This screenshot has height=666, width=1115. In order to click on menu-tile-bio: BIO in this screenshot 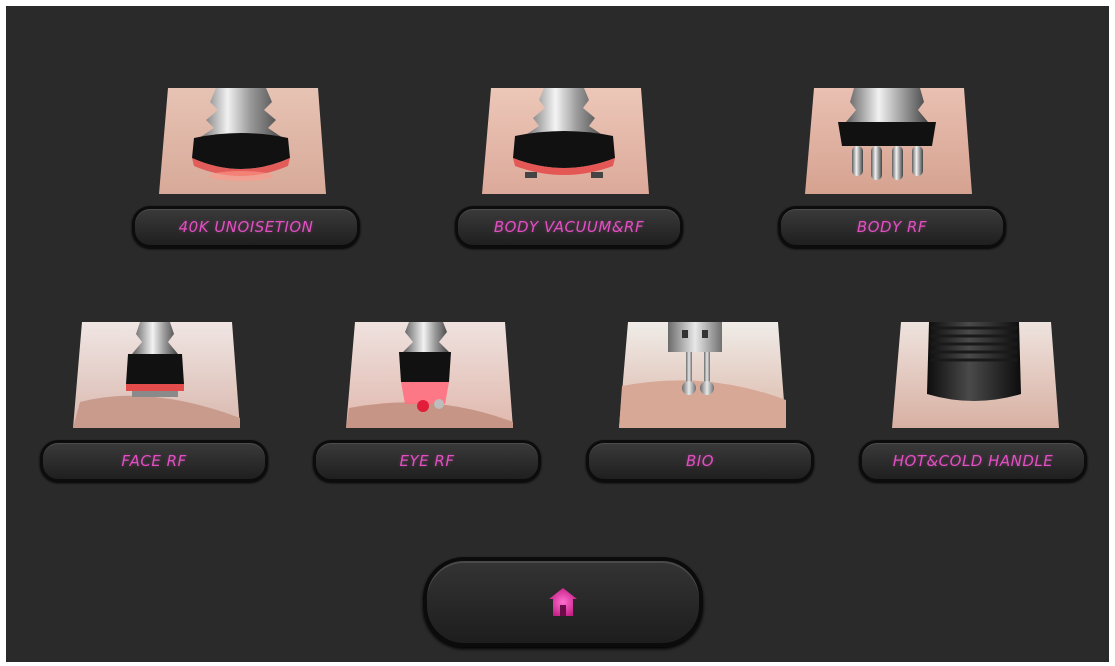, I will do `click(701, 432)`.